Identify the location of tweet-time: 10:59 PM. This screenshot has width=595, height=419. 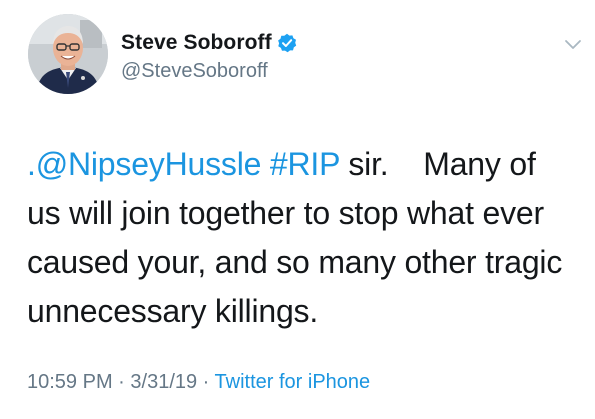
(70, 382).